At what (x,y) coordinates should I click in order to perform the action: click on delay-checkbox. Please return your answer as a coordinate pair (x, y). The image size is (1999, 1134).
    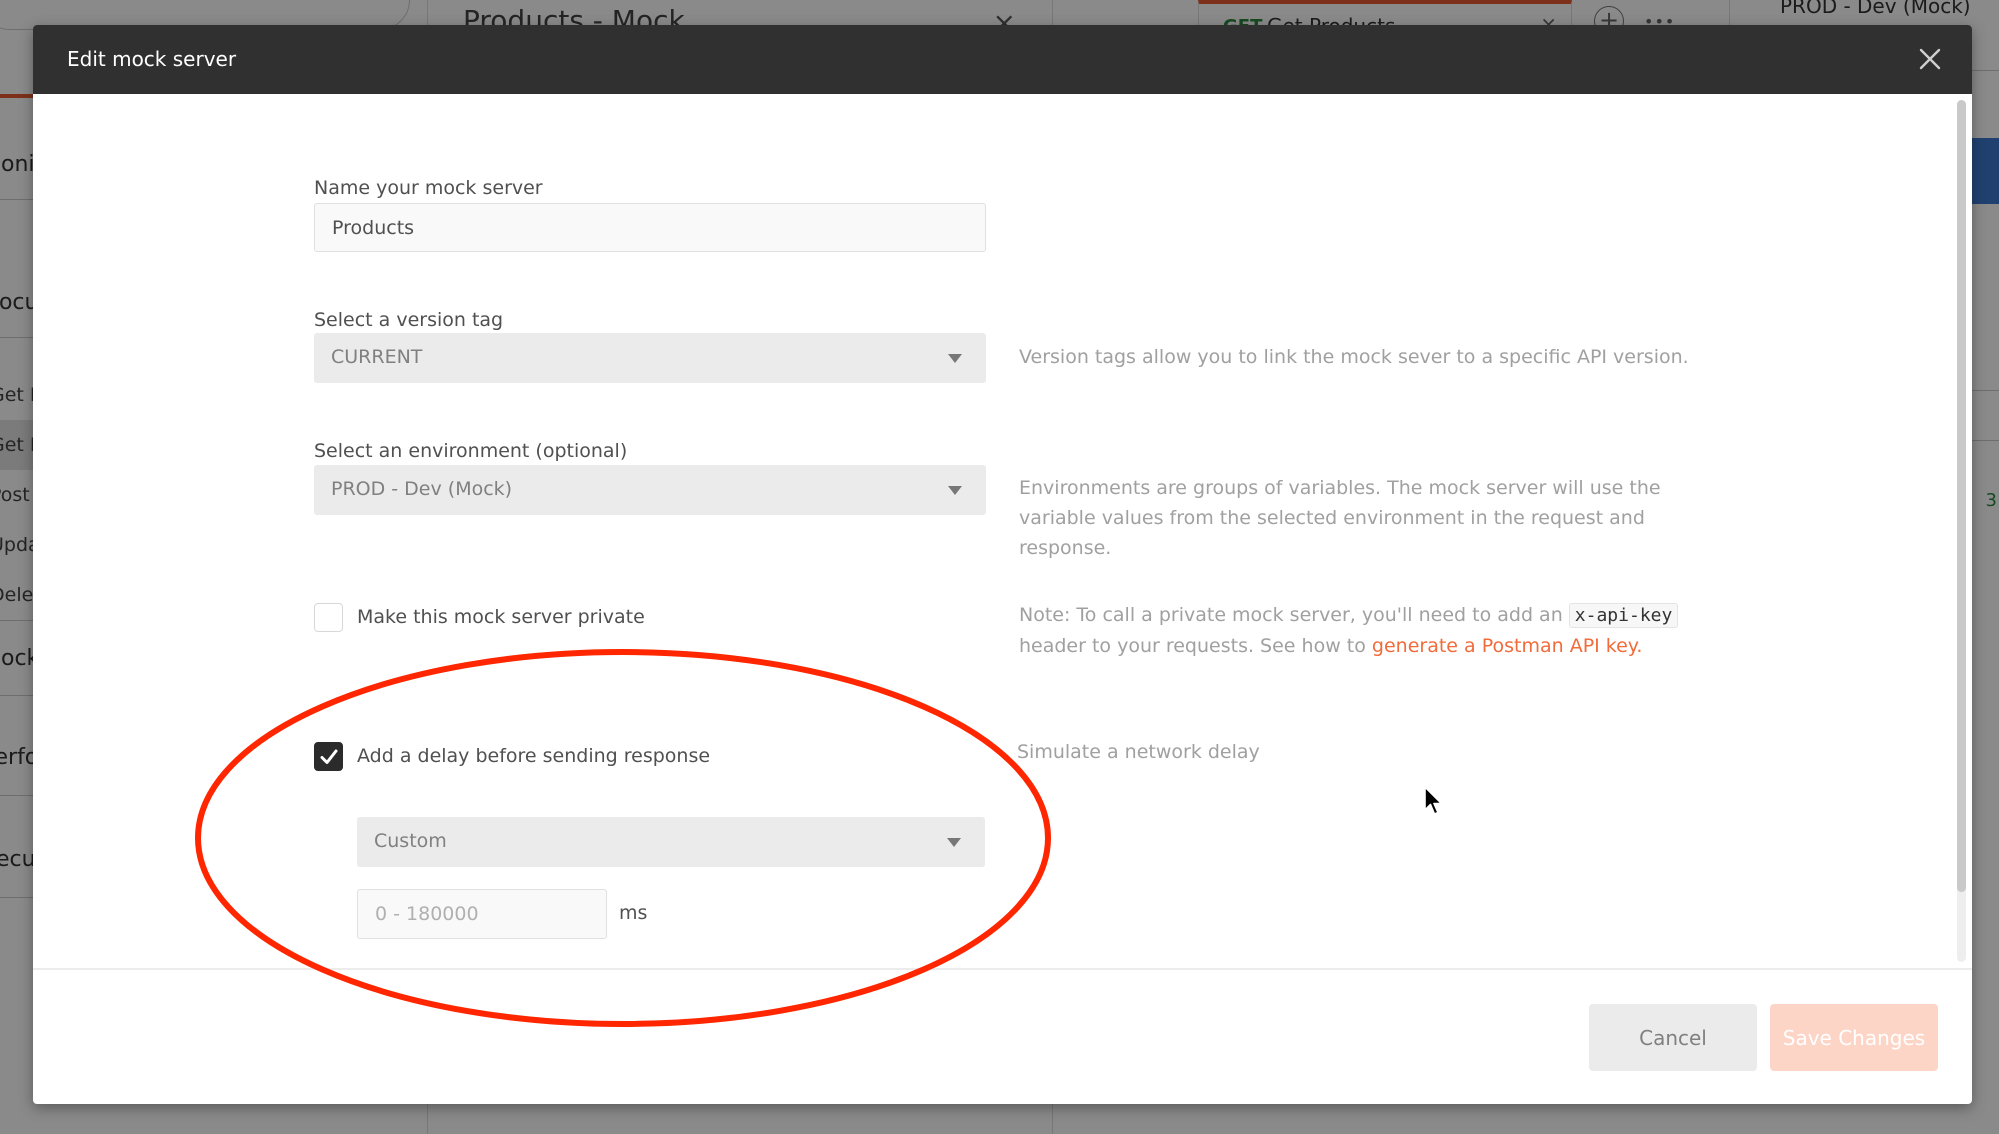
    Looking at the image, I should click on (328, 756).